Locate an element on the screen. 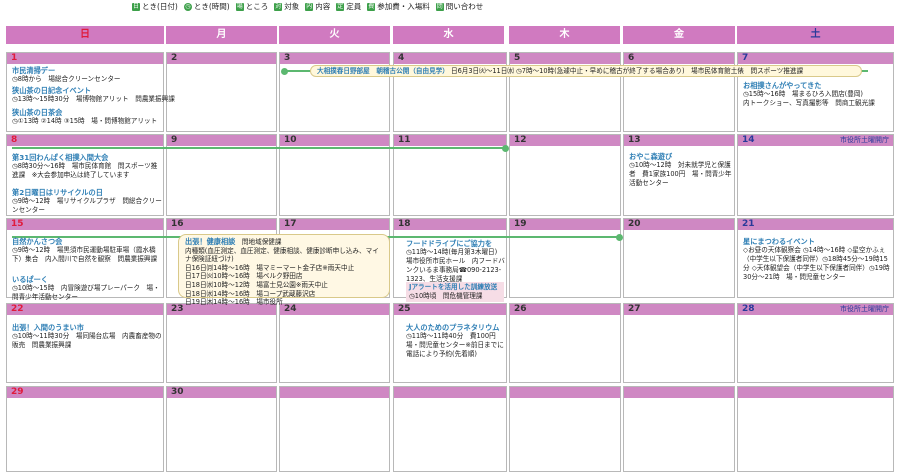  date-icon: 日 is located at coordinates (136, 7).